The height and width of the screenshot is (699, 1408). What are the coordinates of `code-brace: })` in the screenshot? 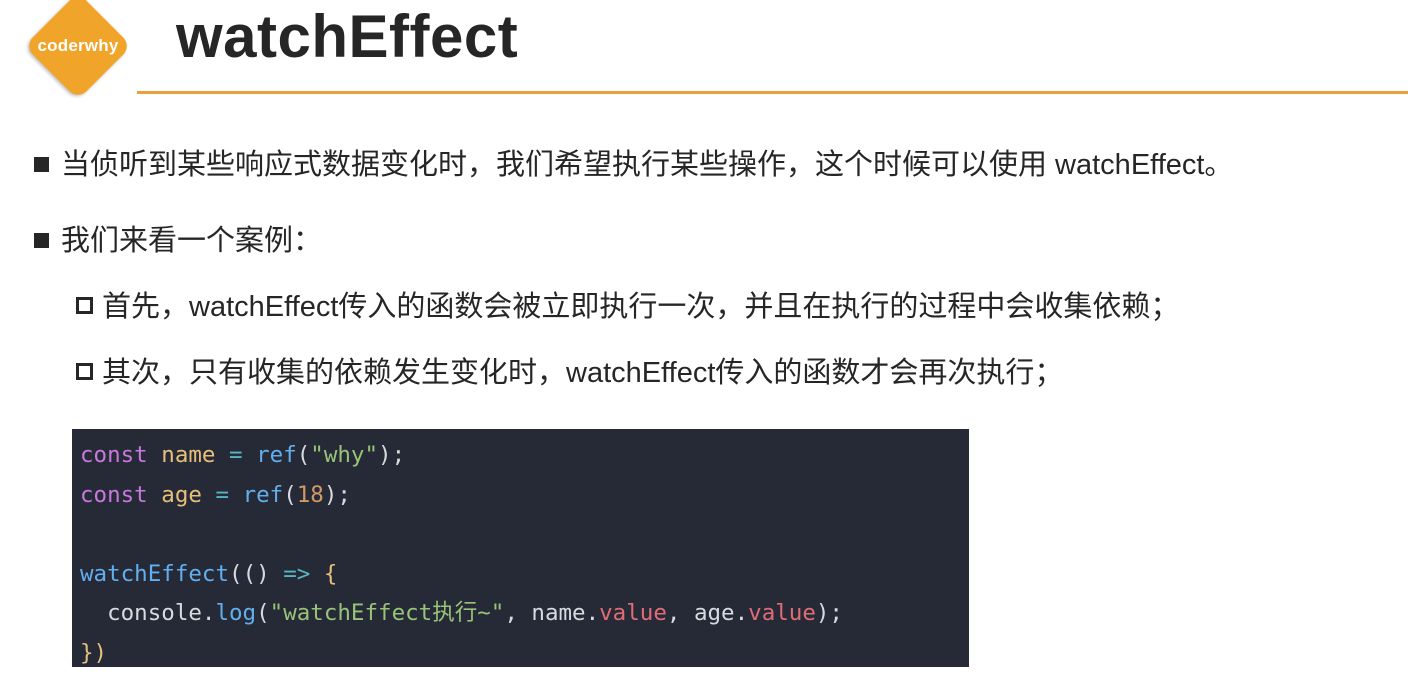 It's located at (94, 652).